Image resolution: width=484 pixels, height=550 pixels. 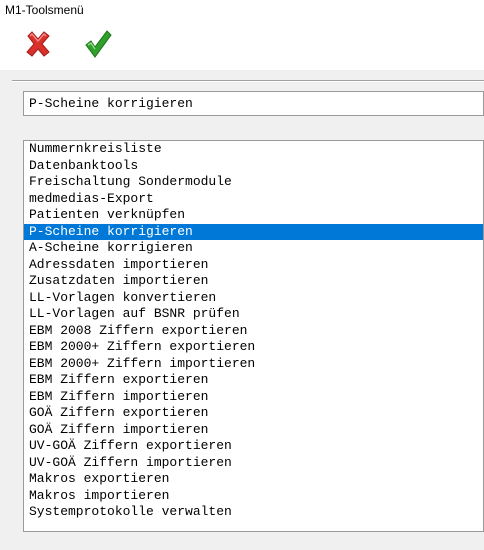 What do you see at coordinates (242, 10) in the screenshot?
I see `window-title: M1-Toolsmenü` at bounding box center [242, 10].